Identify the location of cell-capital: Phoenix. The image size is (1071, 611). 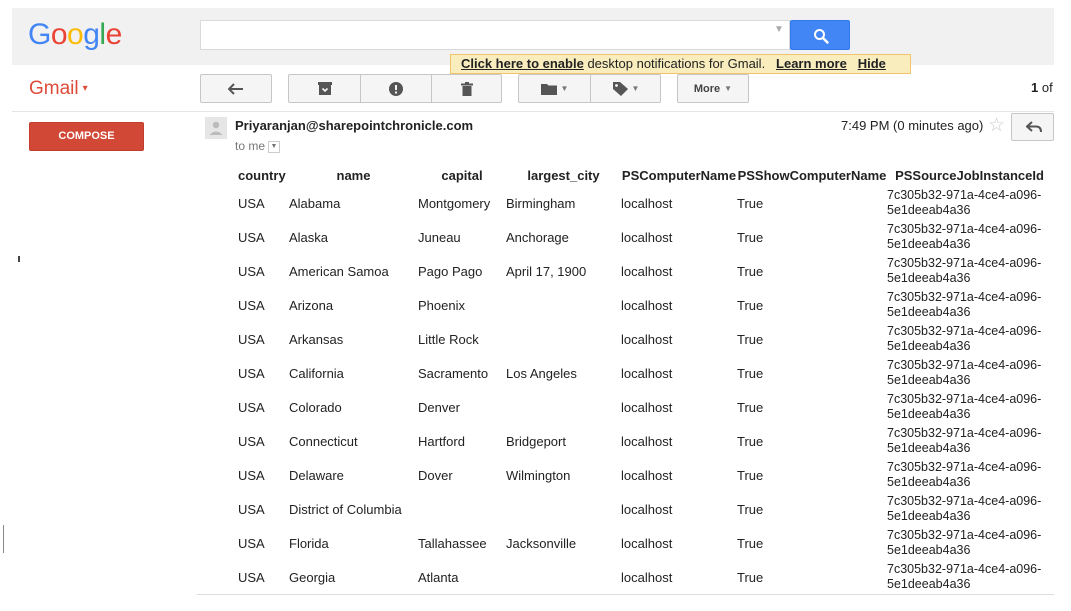
(441, 305).